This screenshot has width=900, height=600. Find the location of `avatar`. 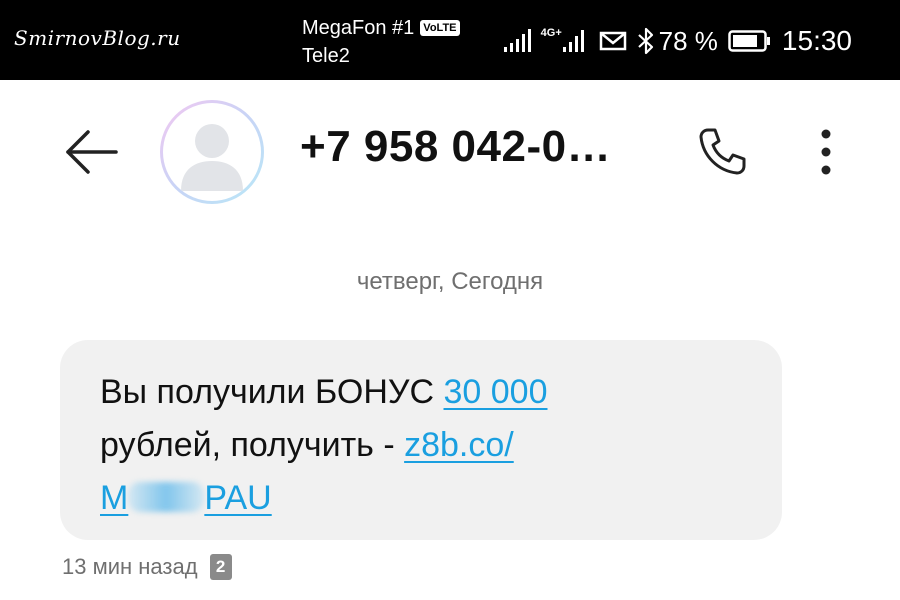

avatar is located at coordinates (212, 152).